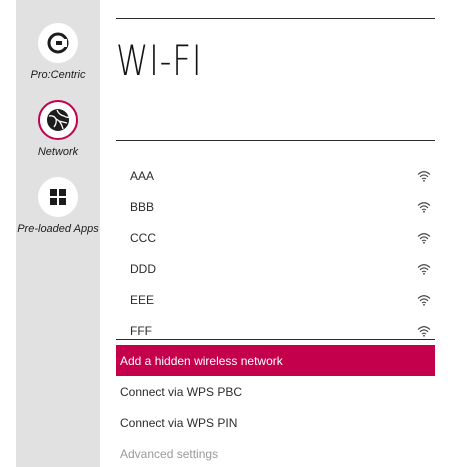 The width and height of the screenshot is (453, 467). Describe the element at coordinates (142, 175) in the screenshot. I see `network-name: AAA` at that location.